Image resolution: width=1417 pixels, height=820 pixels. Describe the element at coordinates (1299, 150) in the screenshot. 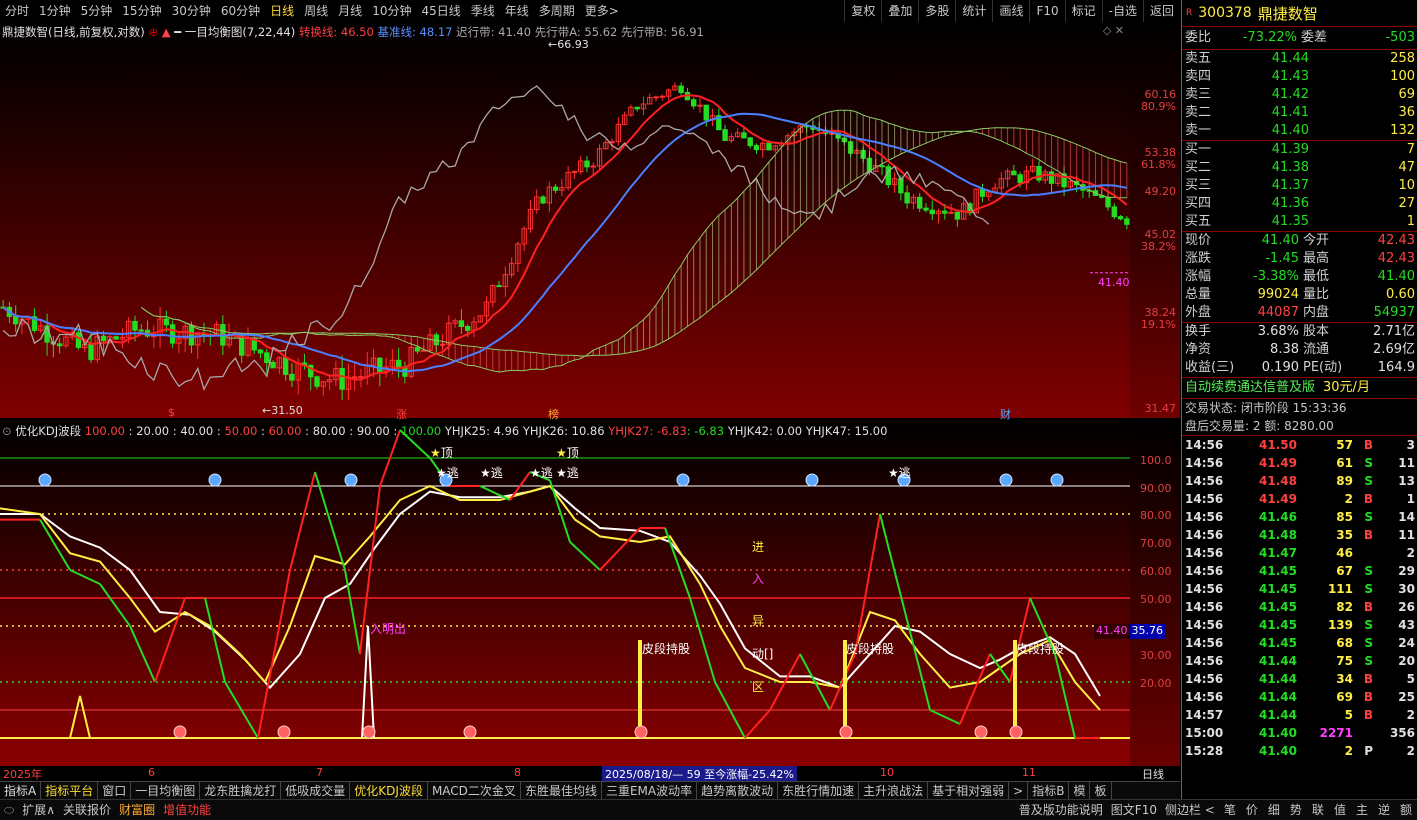

I see `order-level: 买一 41.39 7` at that location.